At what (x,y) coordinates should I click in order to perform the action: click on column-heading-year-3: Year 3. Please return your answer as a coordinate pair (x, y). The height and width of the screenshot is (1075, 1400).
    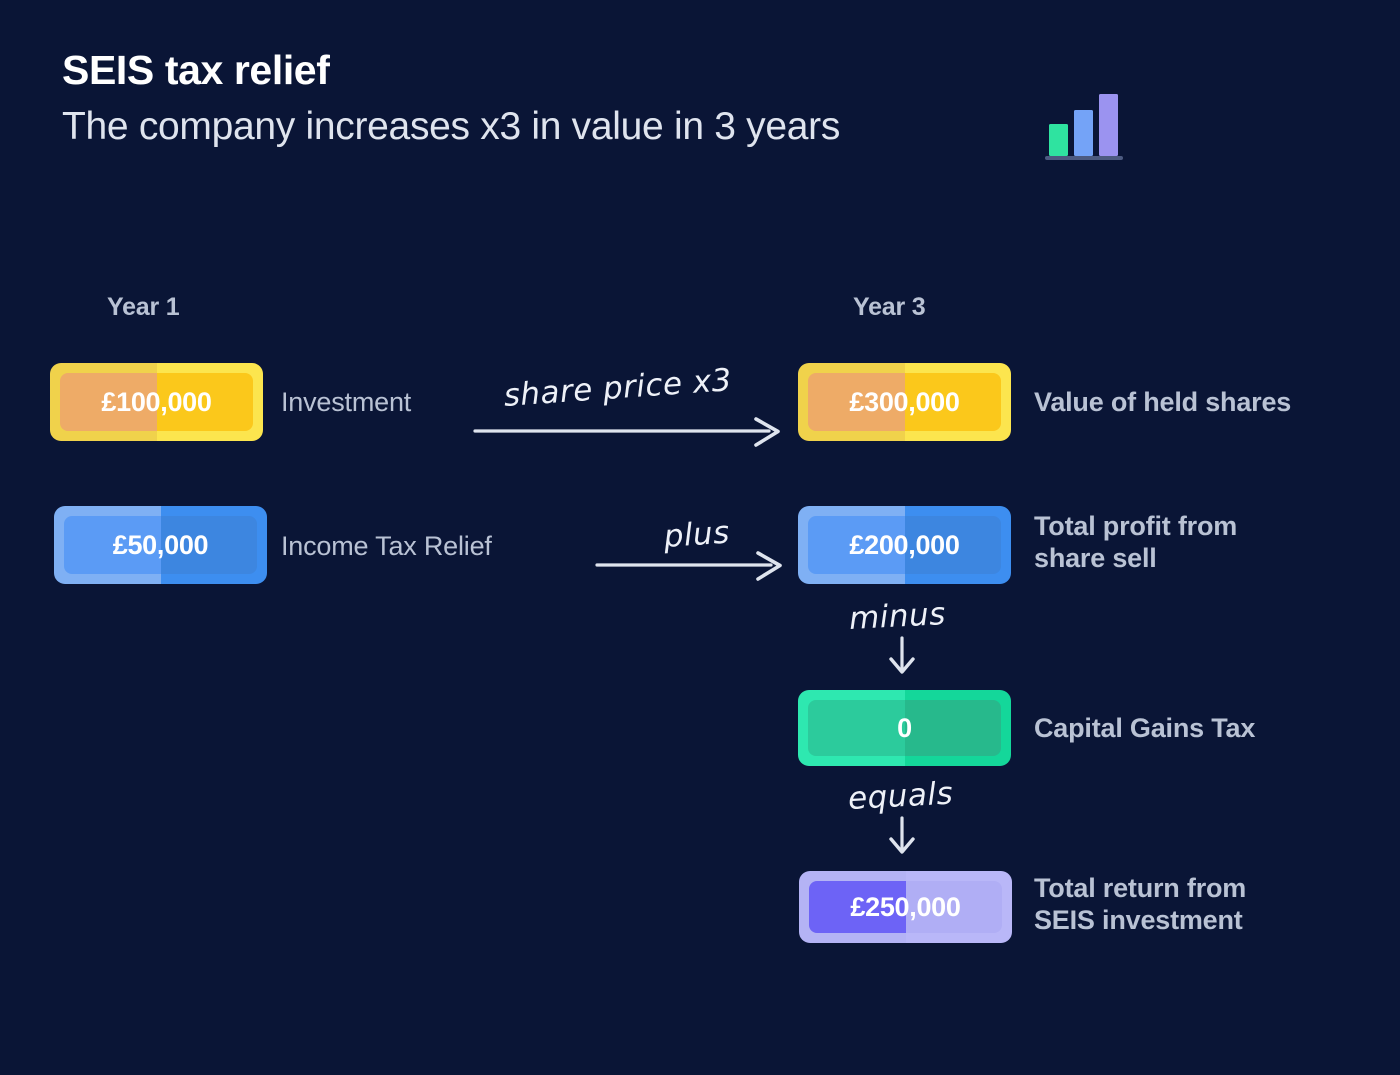
    Looking at the image, I should click on (889, 307).